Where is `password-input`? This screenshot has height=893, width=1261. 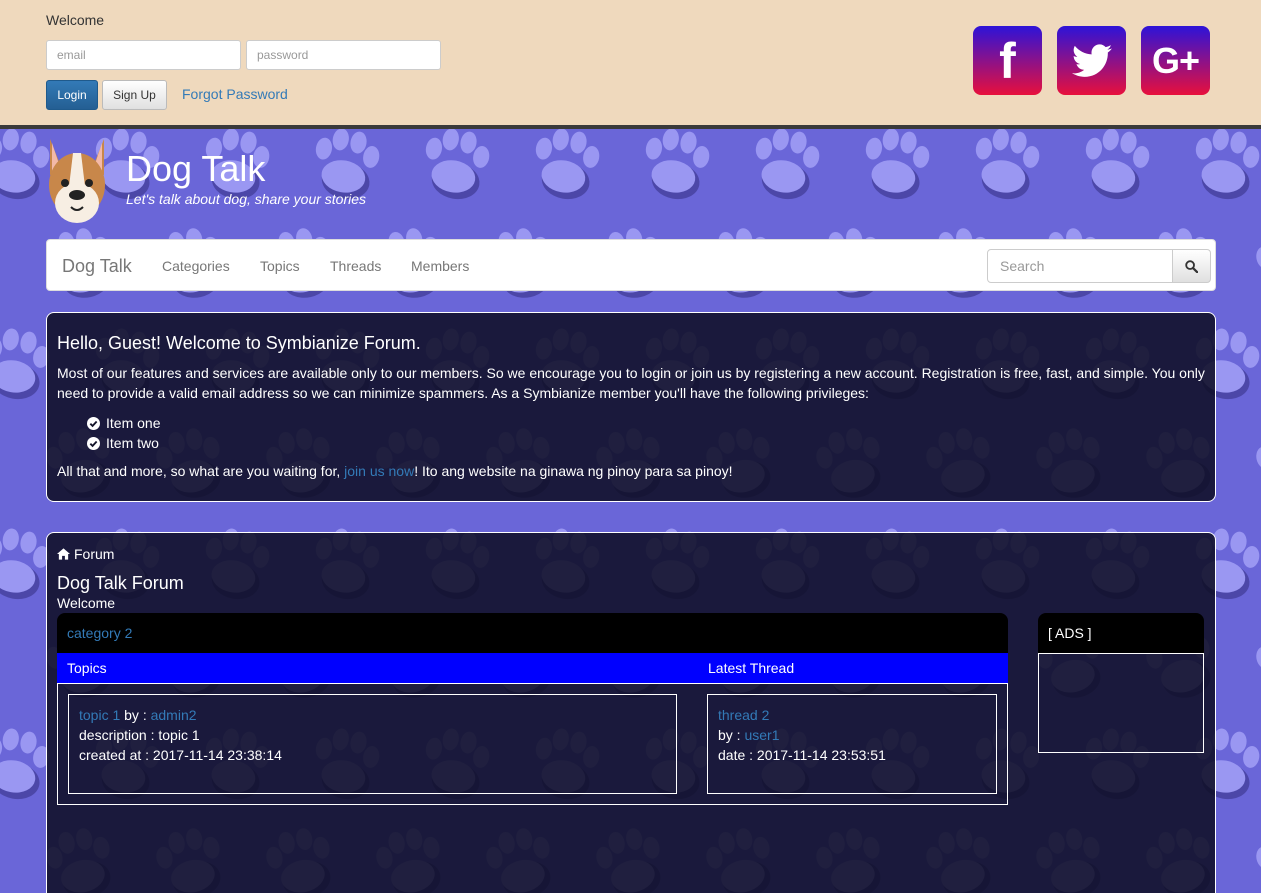 password-input is located at coordinates (343, 55).